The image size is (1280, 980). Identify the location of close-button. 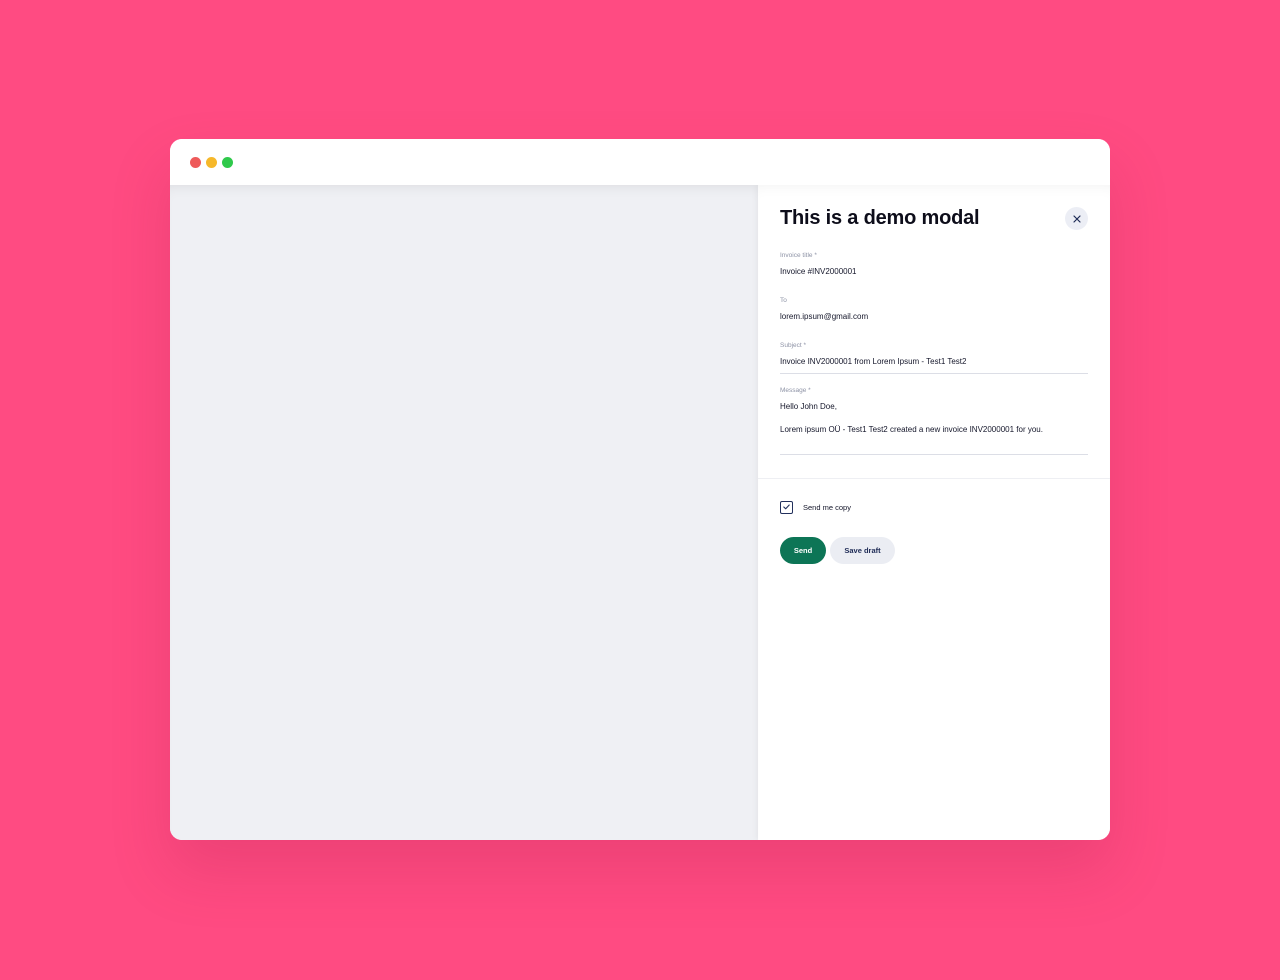
(1076, 218).